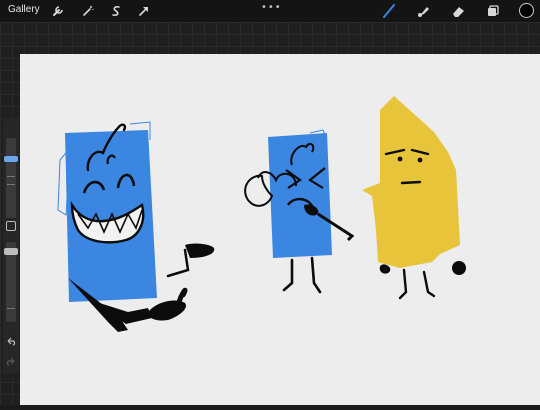 The image size is (540, 410). What do you see at coordinates (58, 11) in the screenshot?
I see `wrench-icon` at bounding box center [58, 11].